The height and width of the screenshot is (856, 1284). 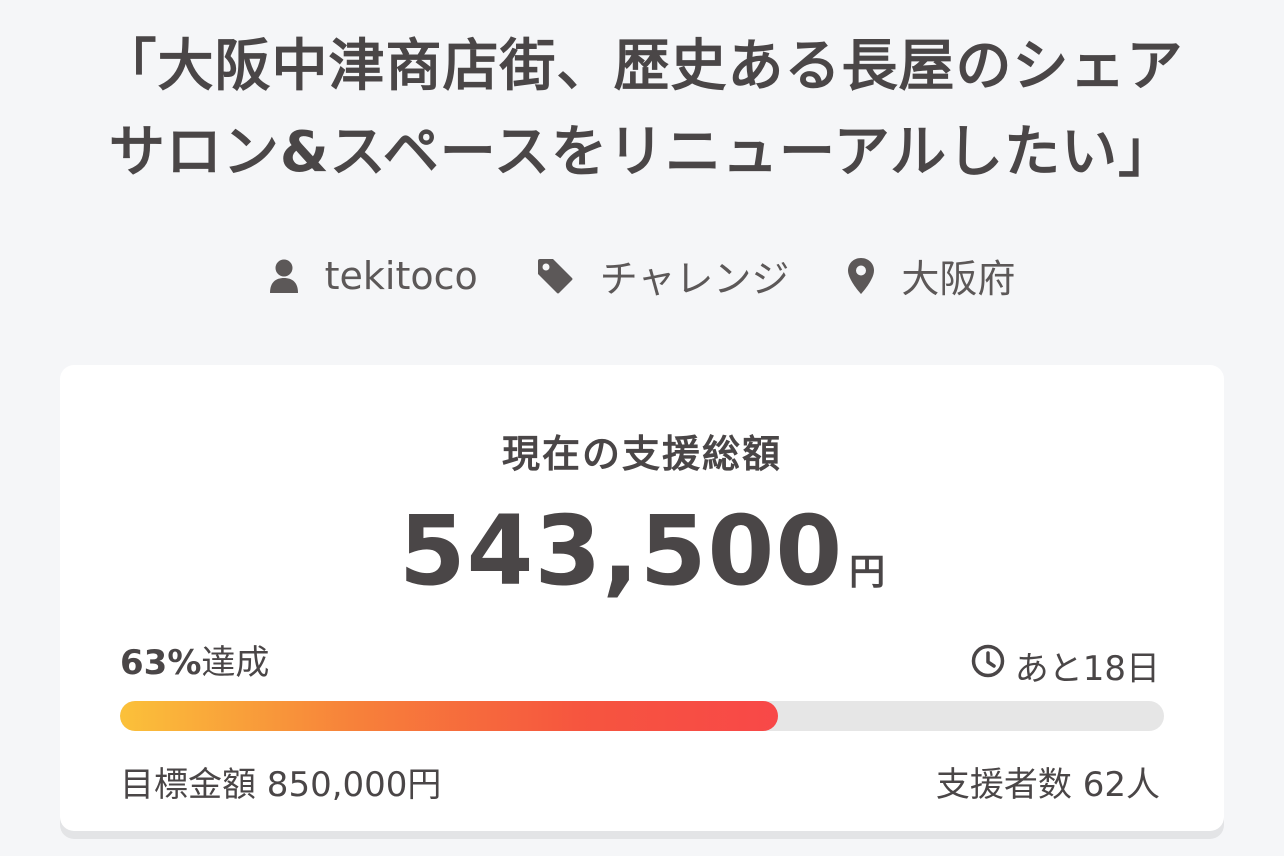 I want to click on user-icon, so click(x=284, y=276).